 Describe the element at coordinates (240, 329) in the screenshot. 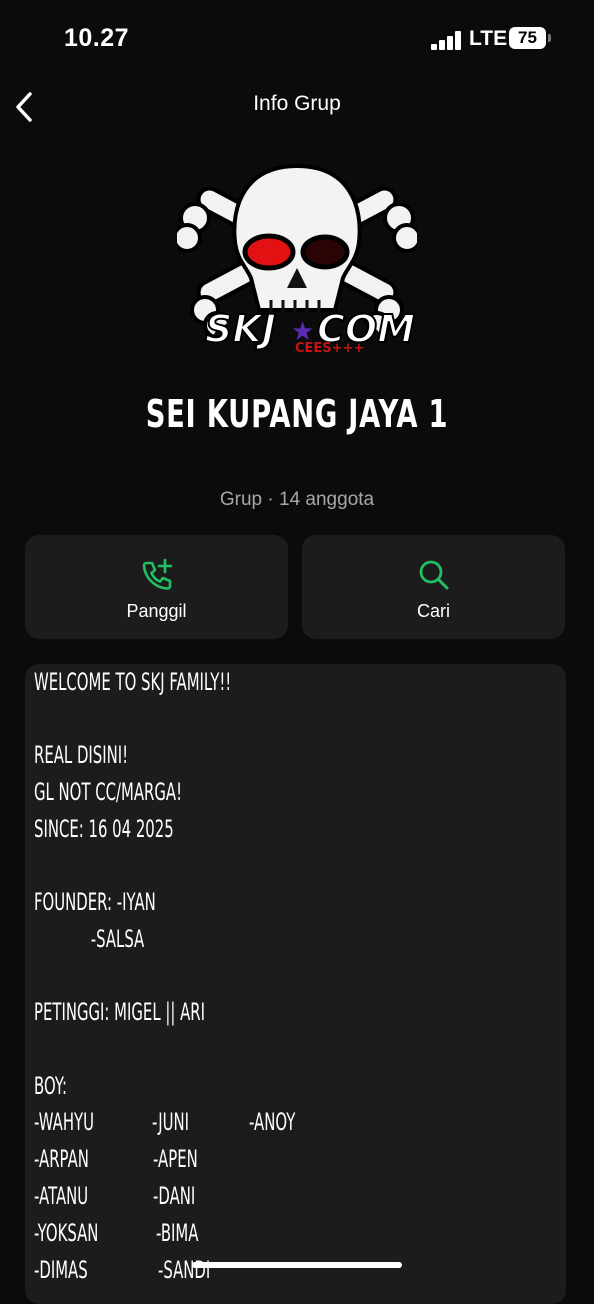

I see `logo-text-skj: SKJ` at that location.